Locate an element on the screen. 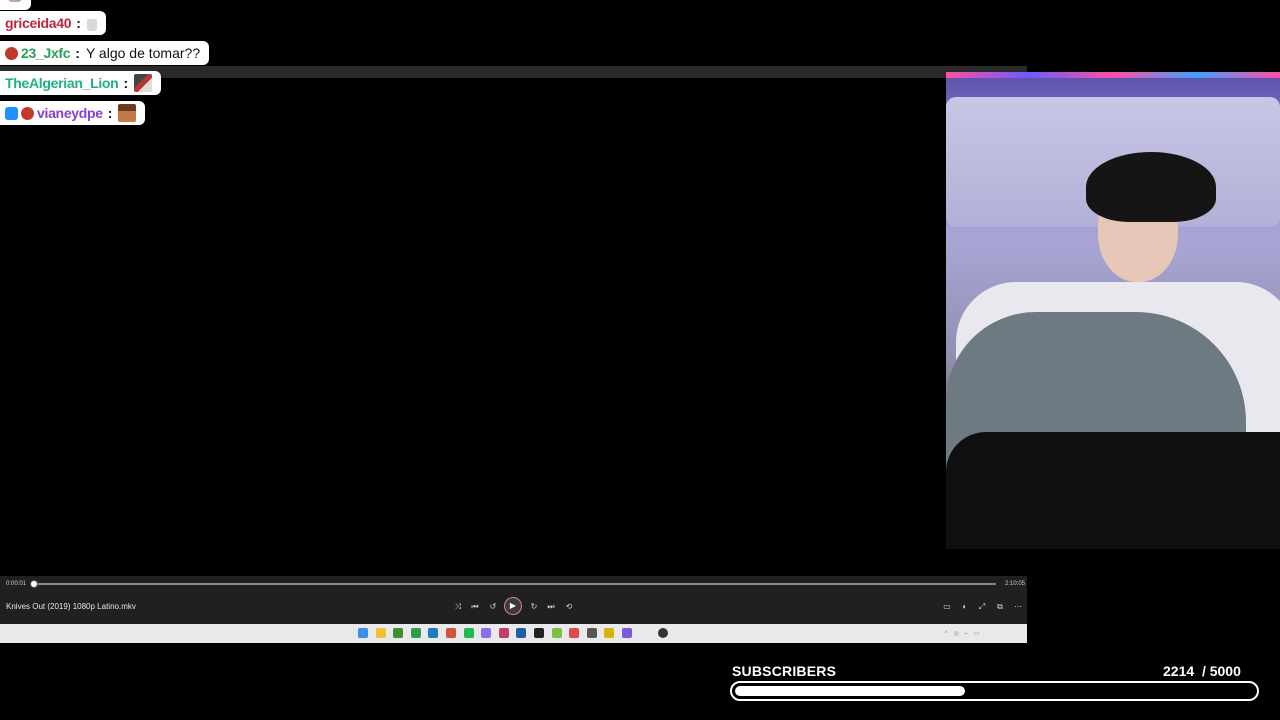 Image resolution: width=1280 pixels, height=720 pixels. chrome-icon is located at coordinates (415, 633).